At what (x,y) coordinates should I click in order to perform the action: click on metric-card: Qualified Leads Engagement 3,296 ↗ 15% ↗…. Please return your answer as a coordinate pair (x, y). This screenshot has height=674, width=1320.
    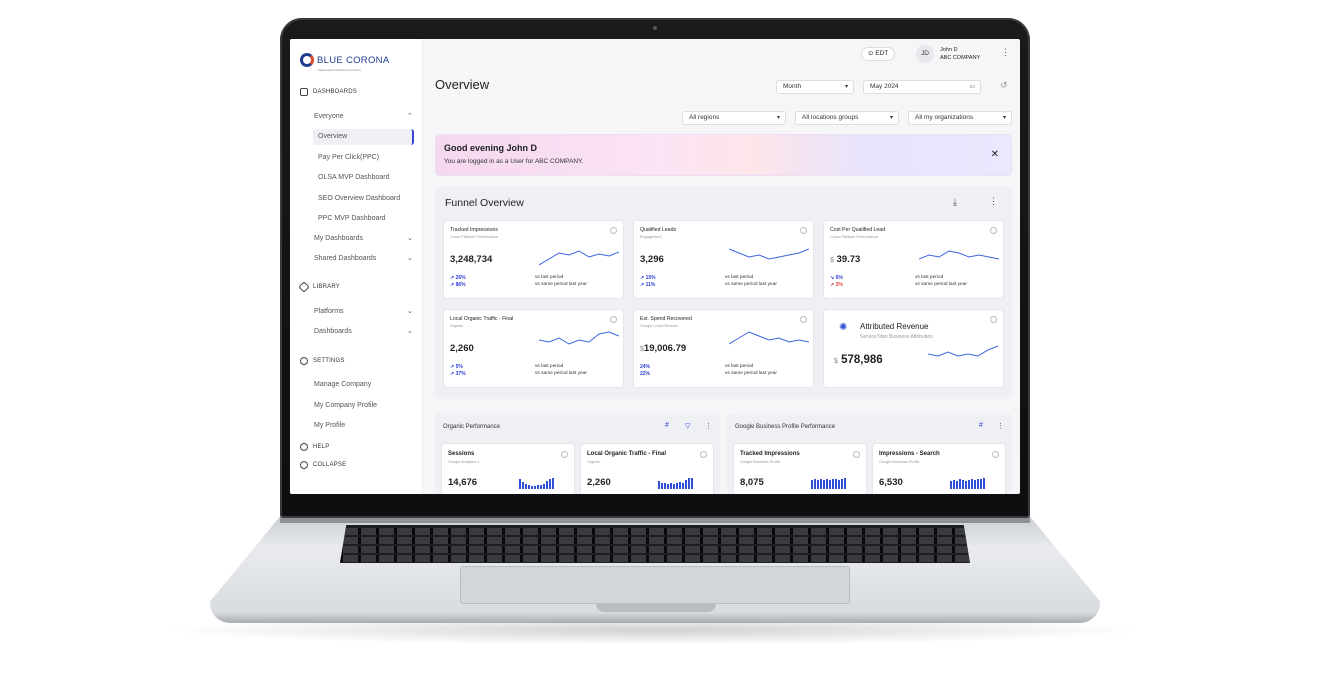
    Looking at the image, I should click on (723, 259).